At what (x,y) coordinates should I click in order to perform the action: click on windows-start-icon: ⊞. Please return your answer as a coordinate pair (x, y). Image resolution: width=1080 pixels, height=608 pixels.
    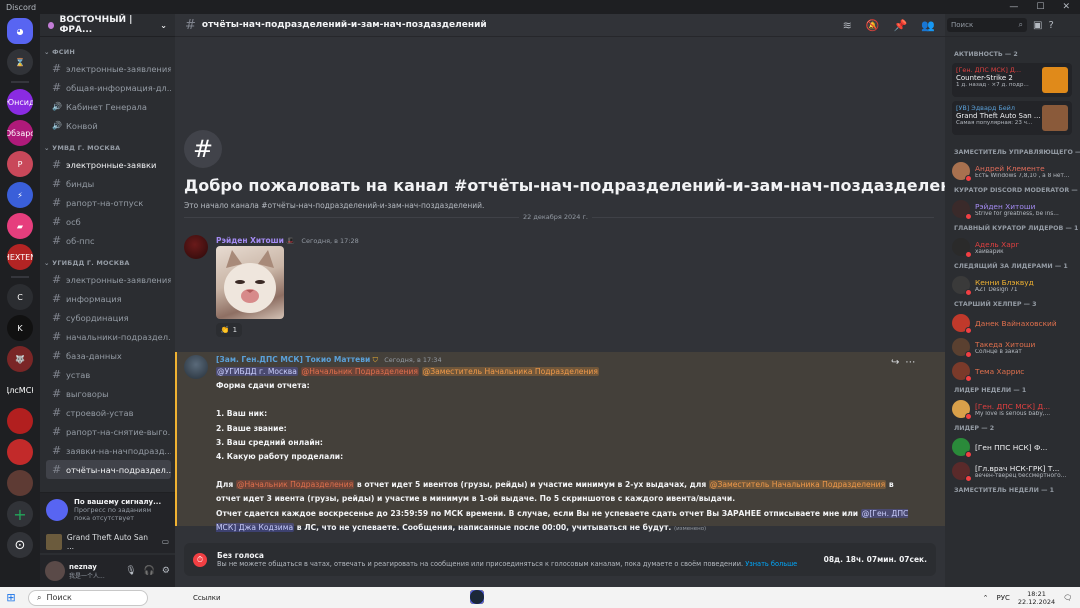
    Looking at the image, I should click on (11, 597).